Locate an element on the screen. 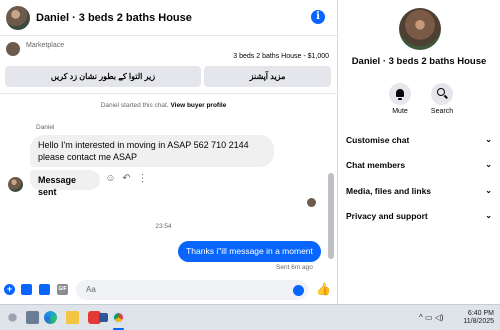 This screenshot has width=500, height=330. chrome-icon is located at coordinates (118, 317).